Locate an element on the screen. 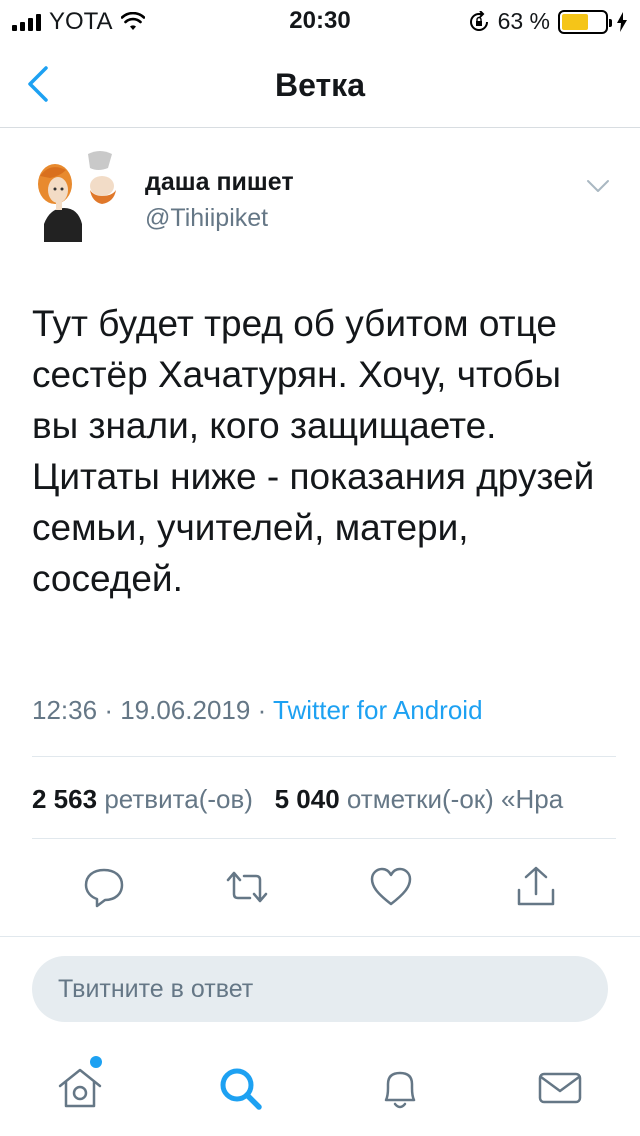 Image resolution: width=640 pixels, height=1136 pixels. share-icon is located at coordinates (536, 887).